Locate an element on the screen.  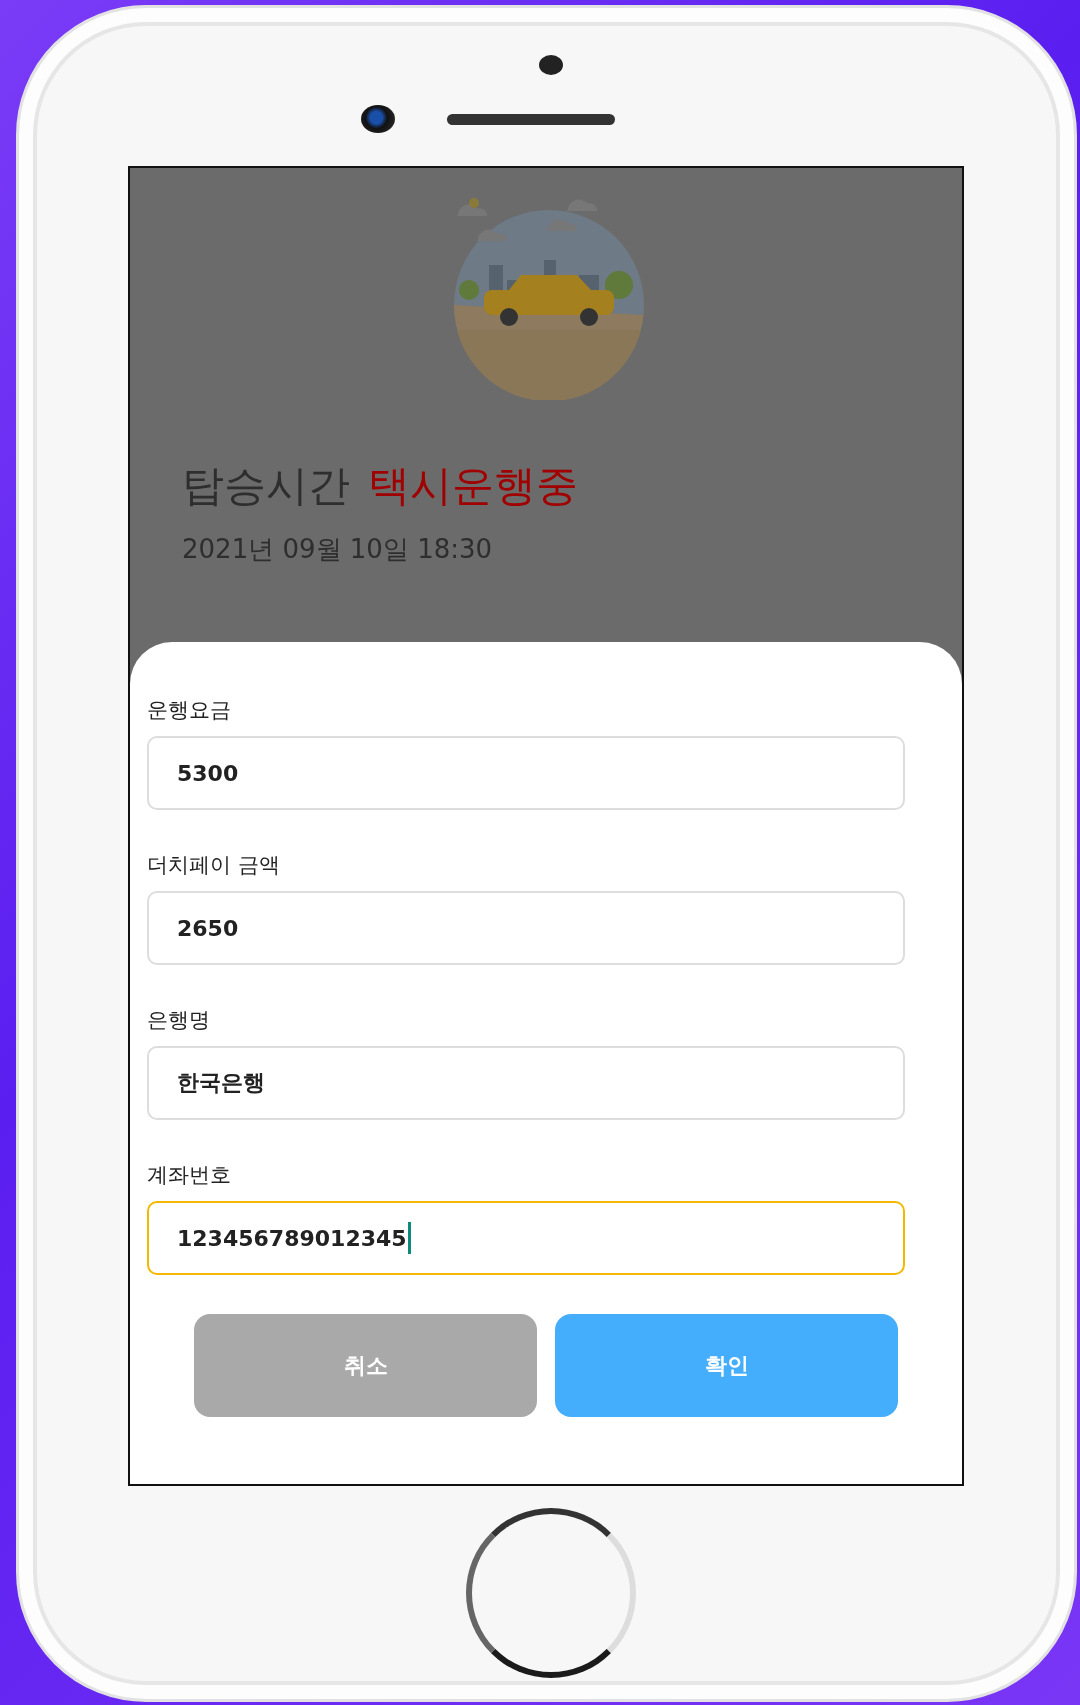
ride-time-title: 탑승시간 is located at coordinates (266, 486).